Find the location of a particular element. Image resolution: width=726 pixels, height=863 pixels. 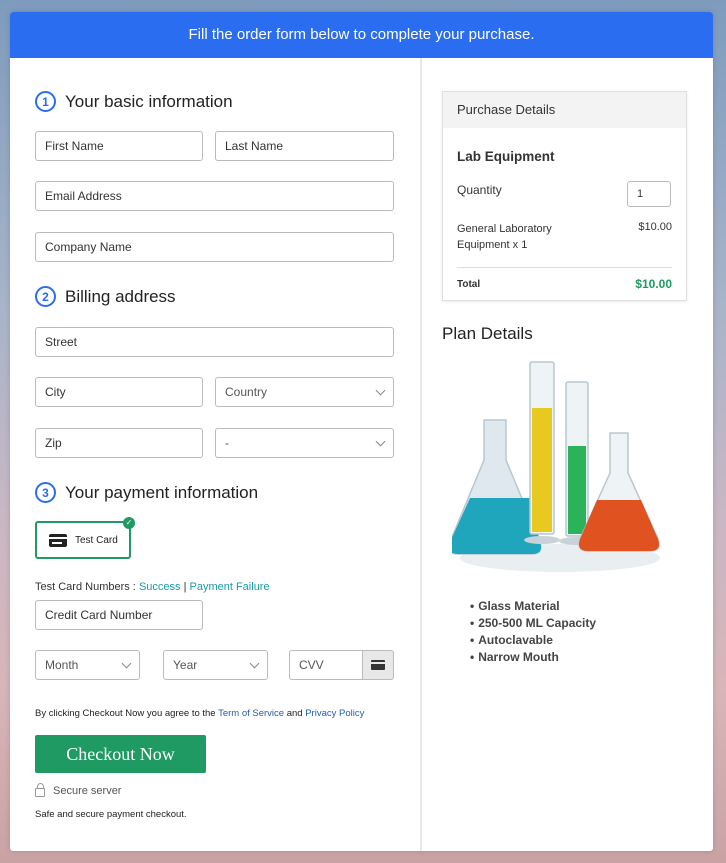

card-number-field: Credit Card Number is located at coordinates (119, 615).